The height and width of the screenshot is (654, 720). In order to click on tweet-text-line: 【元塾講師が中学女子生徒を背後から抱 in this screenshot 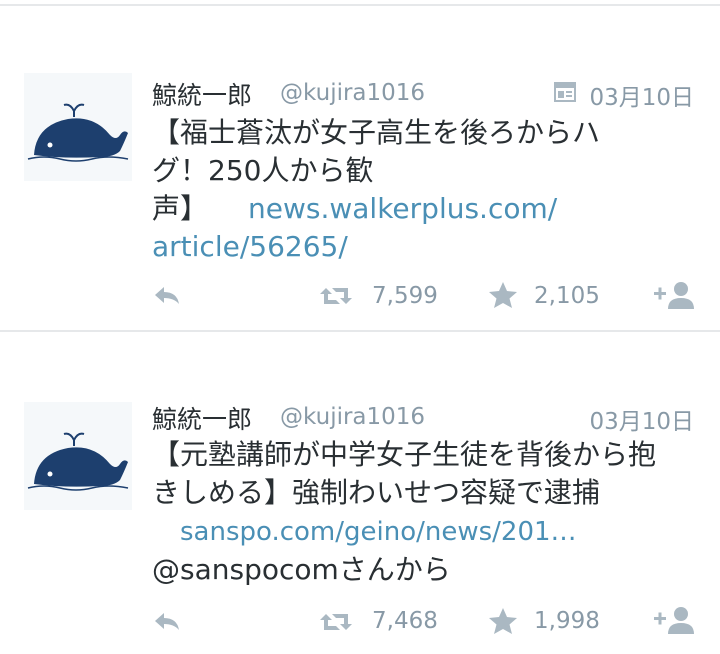, I will do `click(404, 454)`.